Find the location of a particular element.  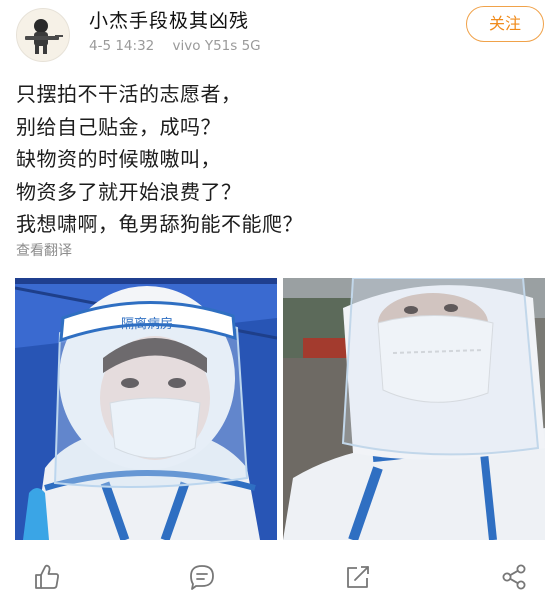

post-text-line: 缺物资的时候嗷嗷叫， is located at coordinates (118, 159).